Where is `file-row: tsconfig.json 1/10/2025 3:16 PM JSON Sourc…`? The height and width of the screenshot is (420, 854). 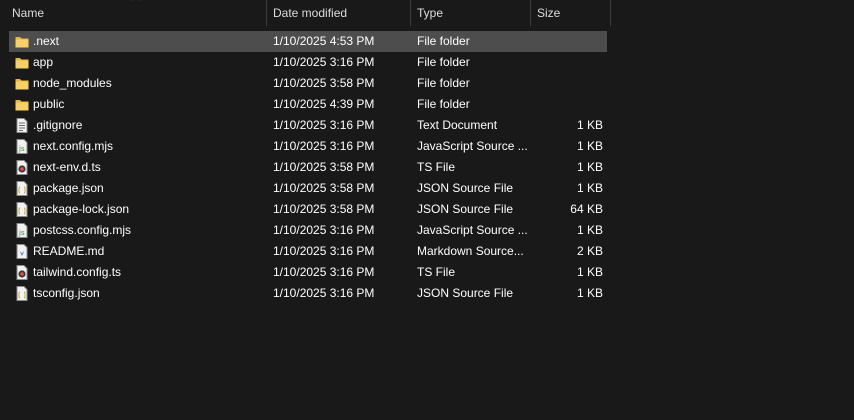 file-row: tsconfig.json 1/10/2025 3:16 PM JSON Sourc… is located at coordinates (308, 293).